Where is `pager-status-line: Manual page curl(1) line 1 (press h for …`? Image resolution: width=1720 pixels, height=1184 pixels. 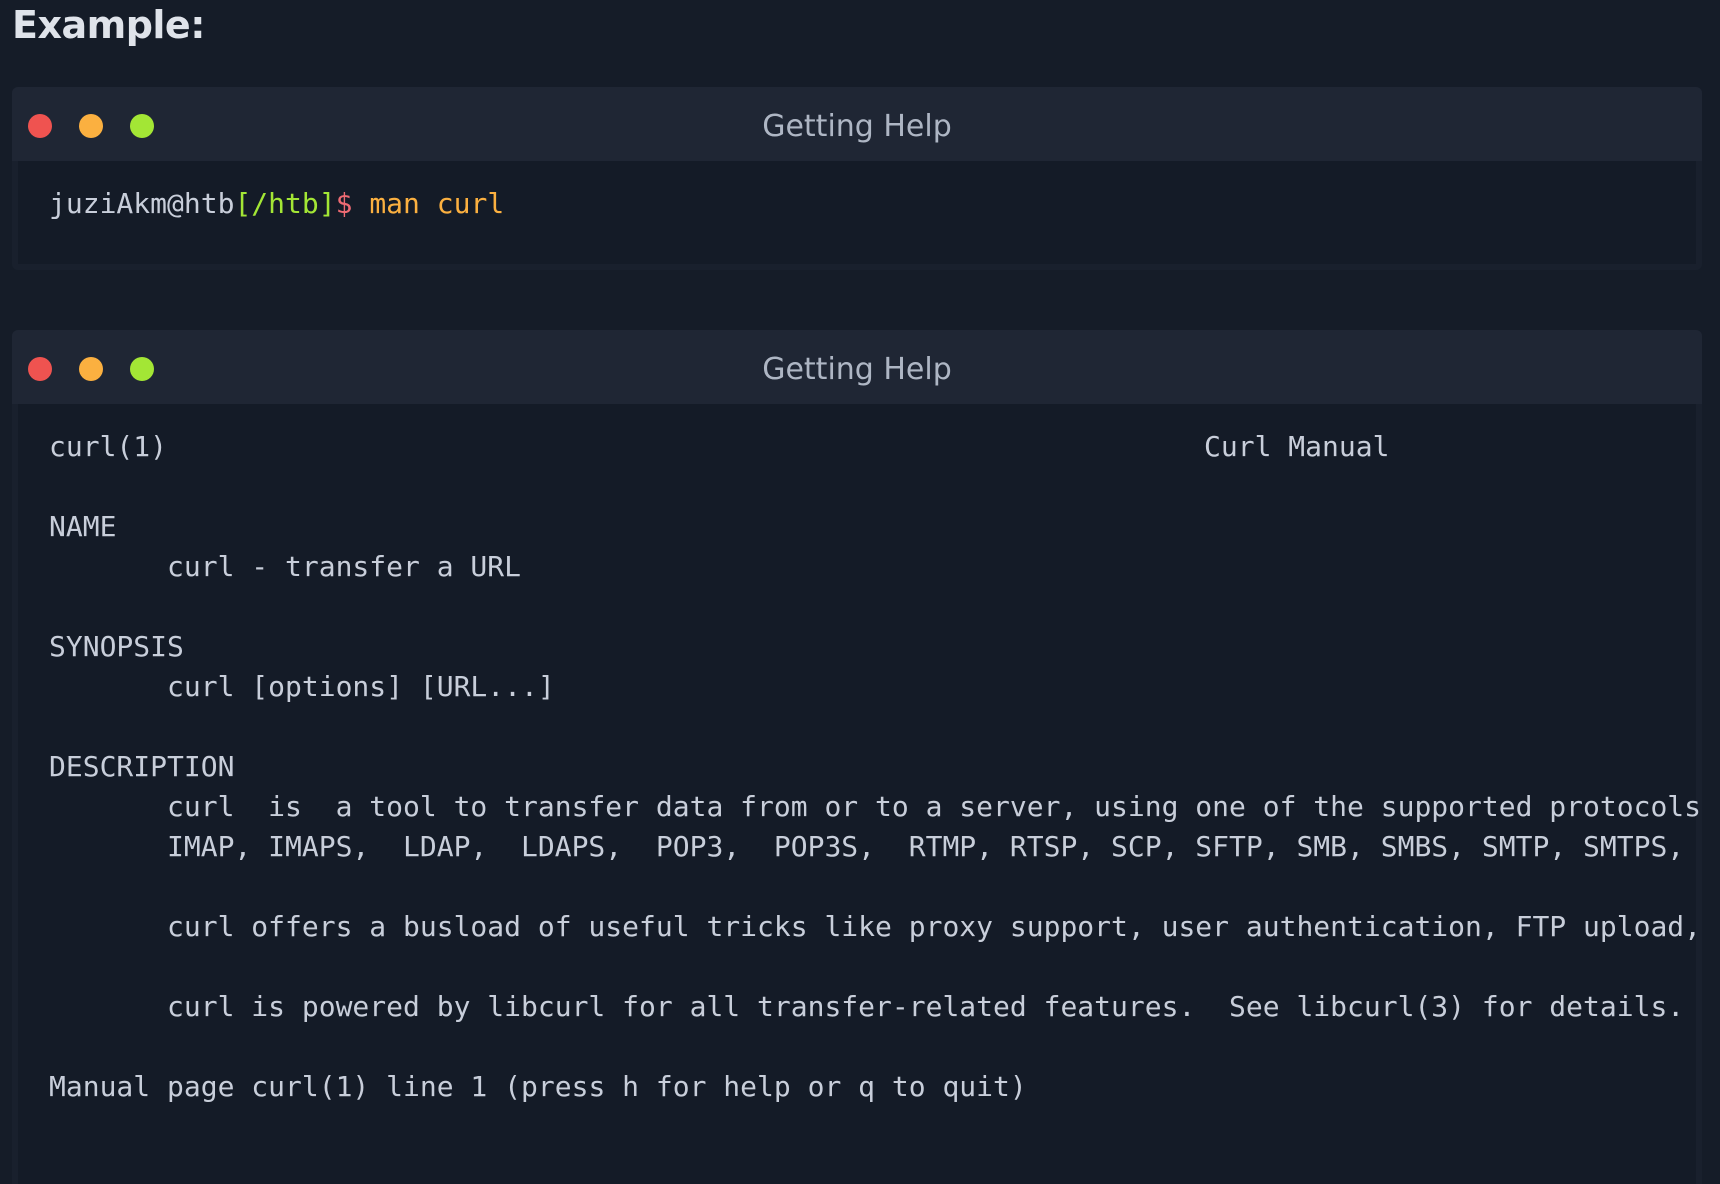
pager-status-line: Manual page curl(1) line 1 (press h for … is located at coordinates (538, 1086).